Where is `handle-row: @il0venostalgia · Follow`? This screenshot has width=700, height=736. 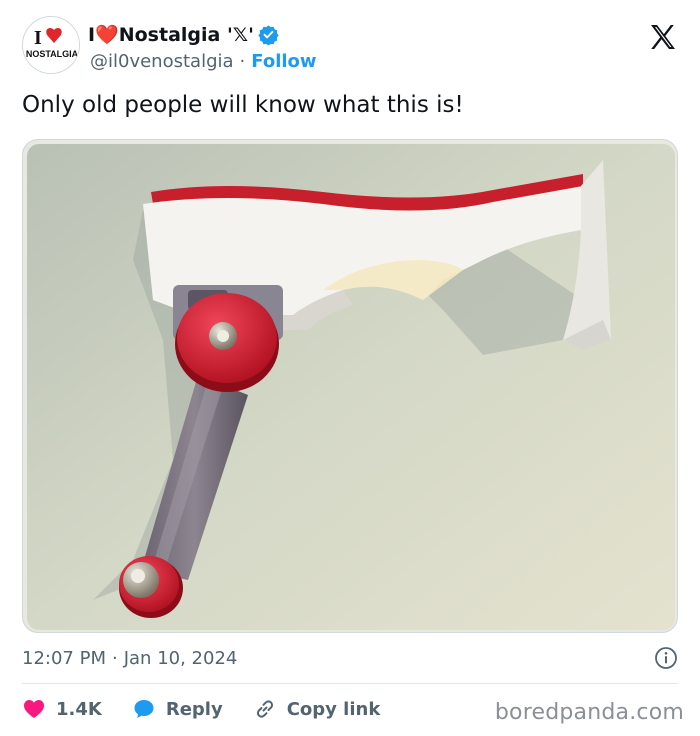
handle-row: @il0venostalgia · Follow is located at coordinates (203, 61).